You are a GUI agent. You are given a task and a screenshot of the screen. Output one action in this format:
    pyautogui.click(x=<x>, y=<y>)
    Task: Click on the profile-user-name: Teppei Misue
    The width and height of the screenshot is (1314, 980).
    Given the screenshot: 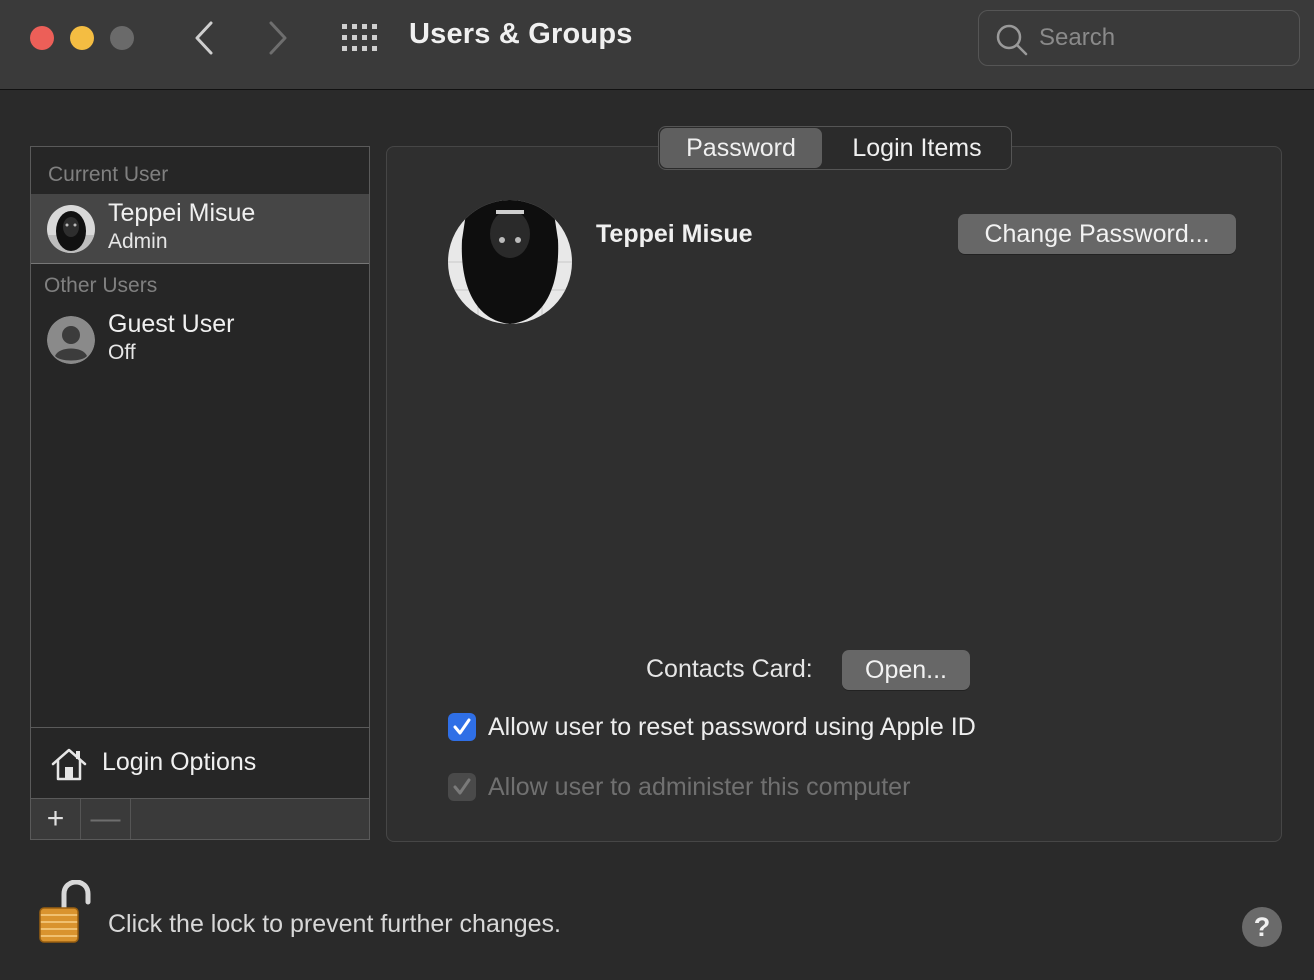 What is the action you would take?
    pyautogui.click(x=674, y=234)
    